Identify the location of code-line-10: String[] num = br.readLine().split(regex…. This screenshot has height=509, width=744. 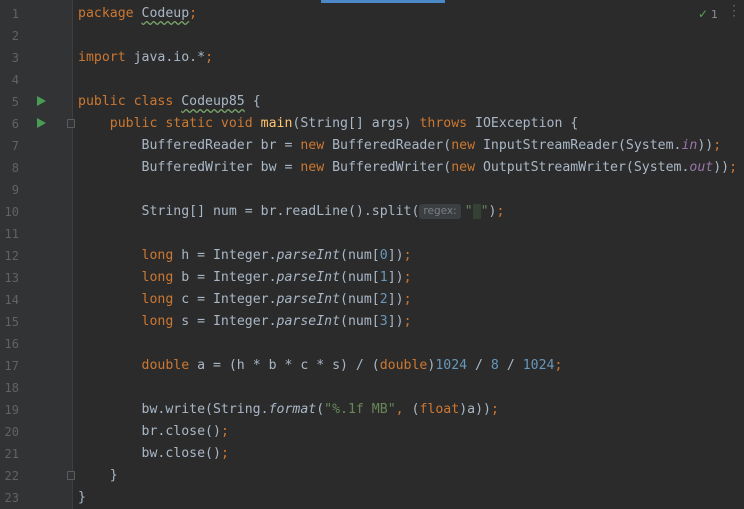
(291, 212).